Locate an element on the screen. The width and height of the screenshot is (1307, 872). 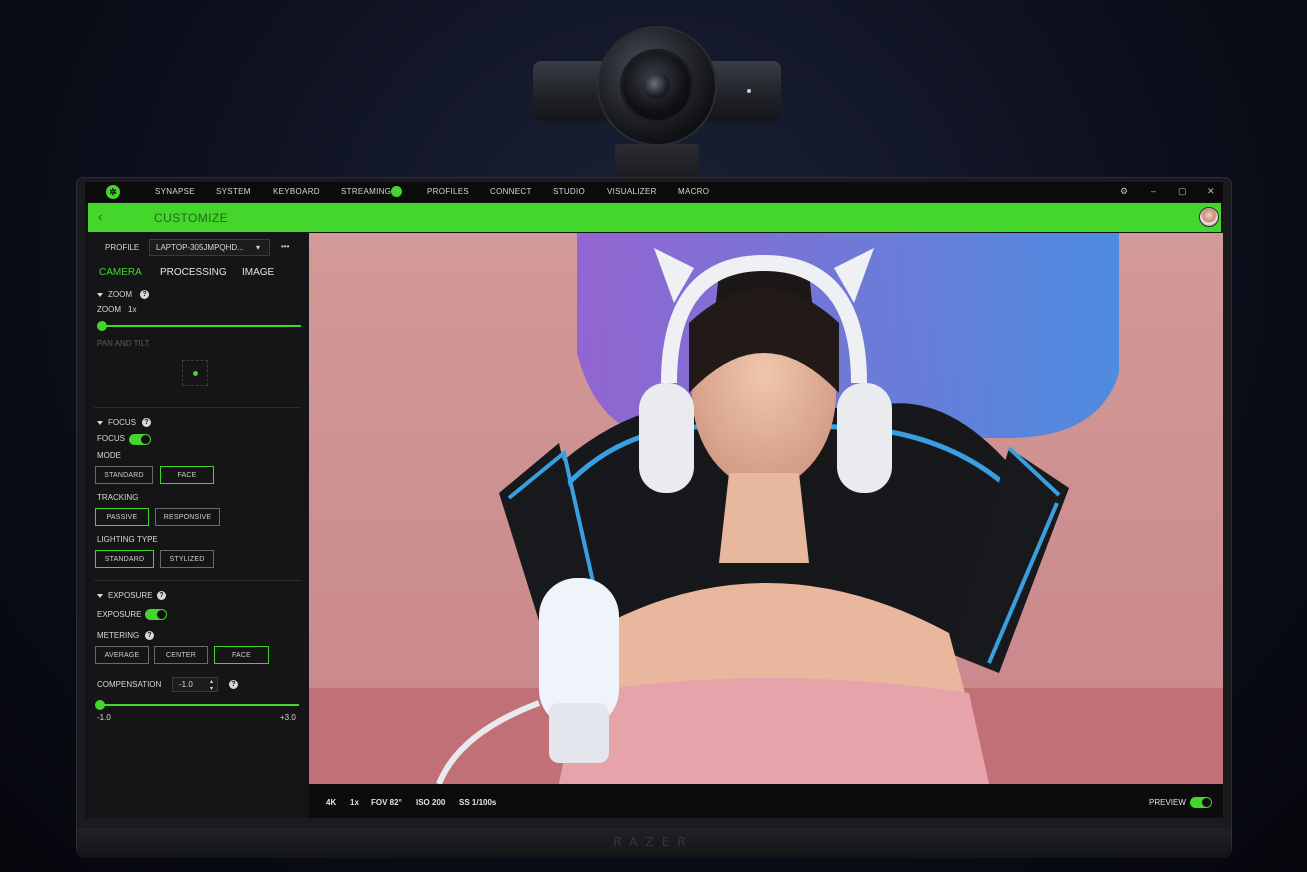
exposure-toggle is located at coordinates (156, 614).